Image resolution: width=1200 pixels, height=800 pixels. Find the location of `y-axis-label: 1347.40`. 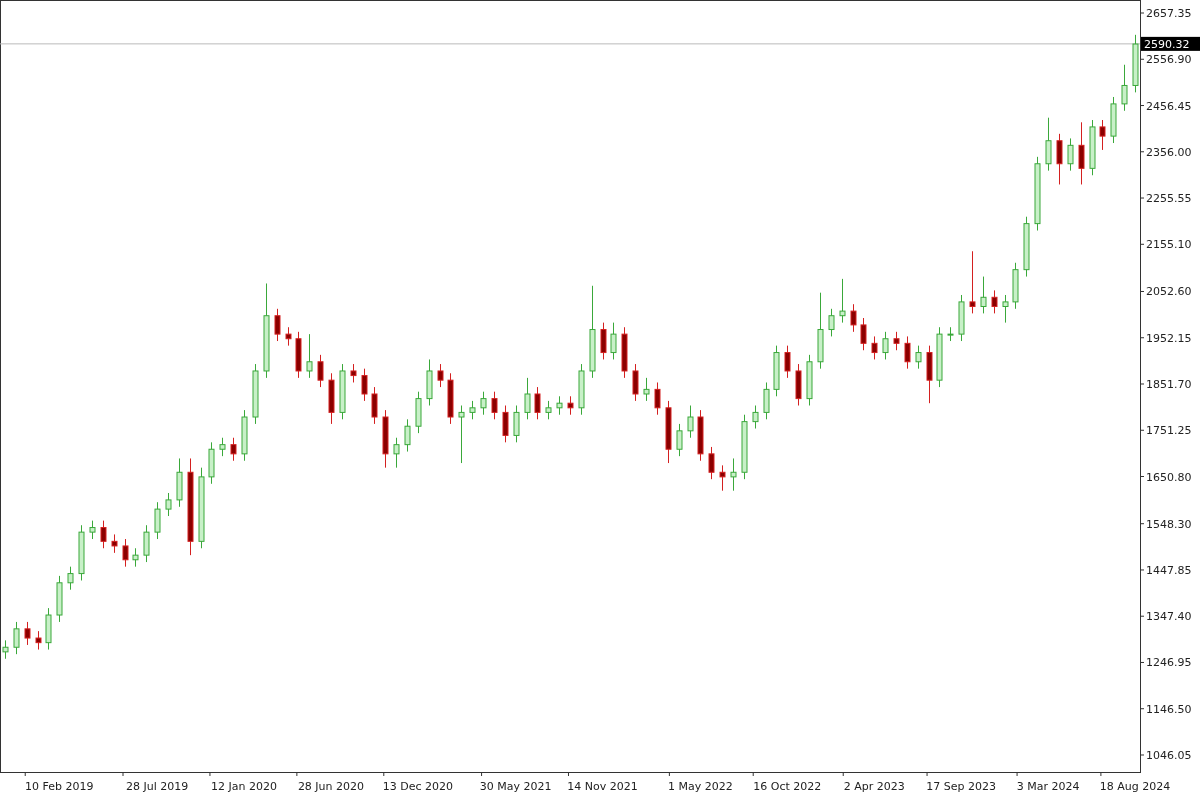

y-axis-label: 1347.40 is located at coordinates (1169, 617).